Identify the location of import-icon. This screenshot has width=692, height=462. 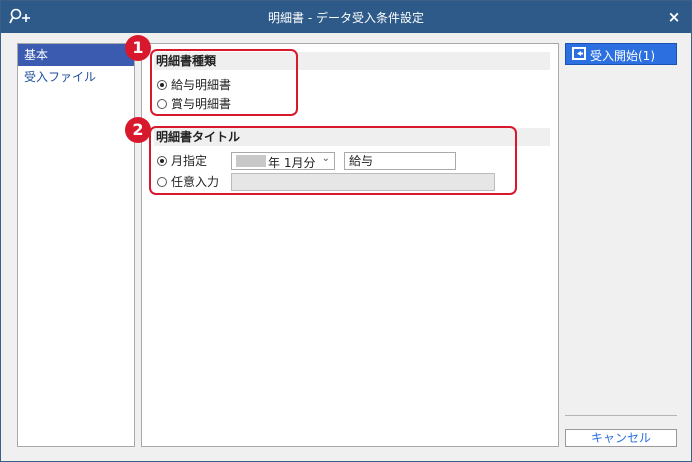
(579, 53).